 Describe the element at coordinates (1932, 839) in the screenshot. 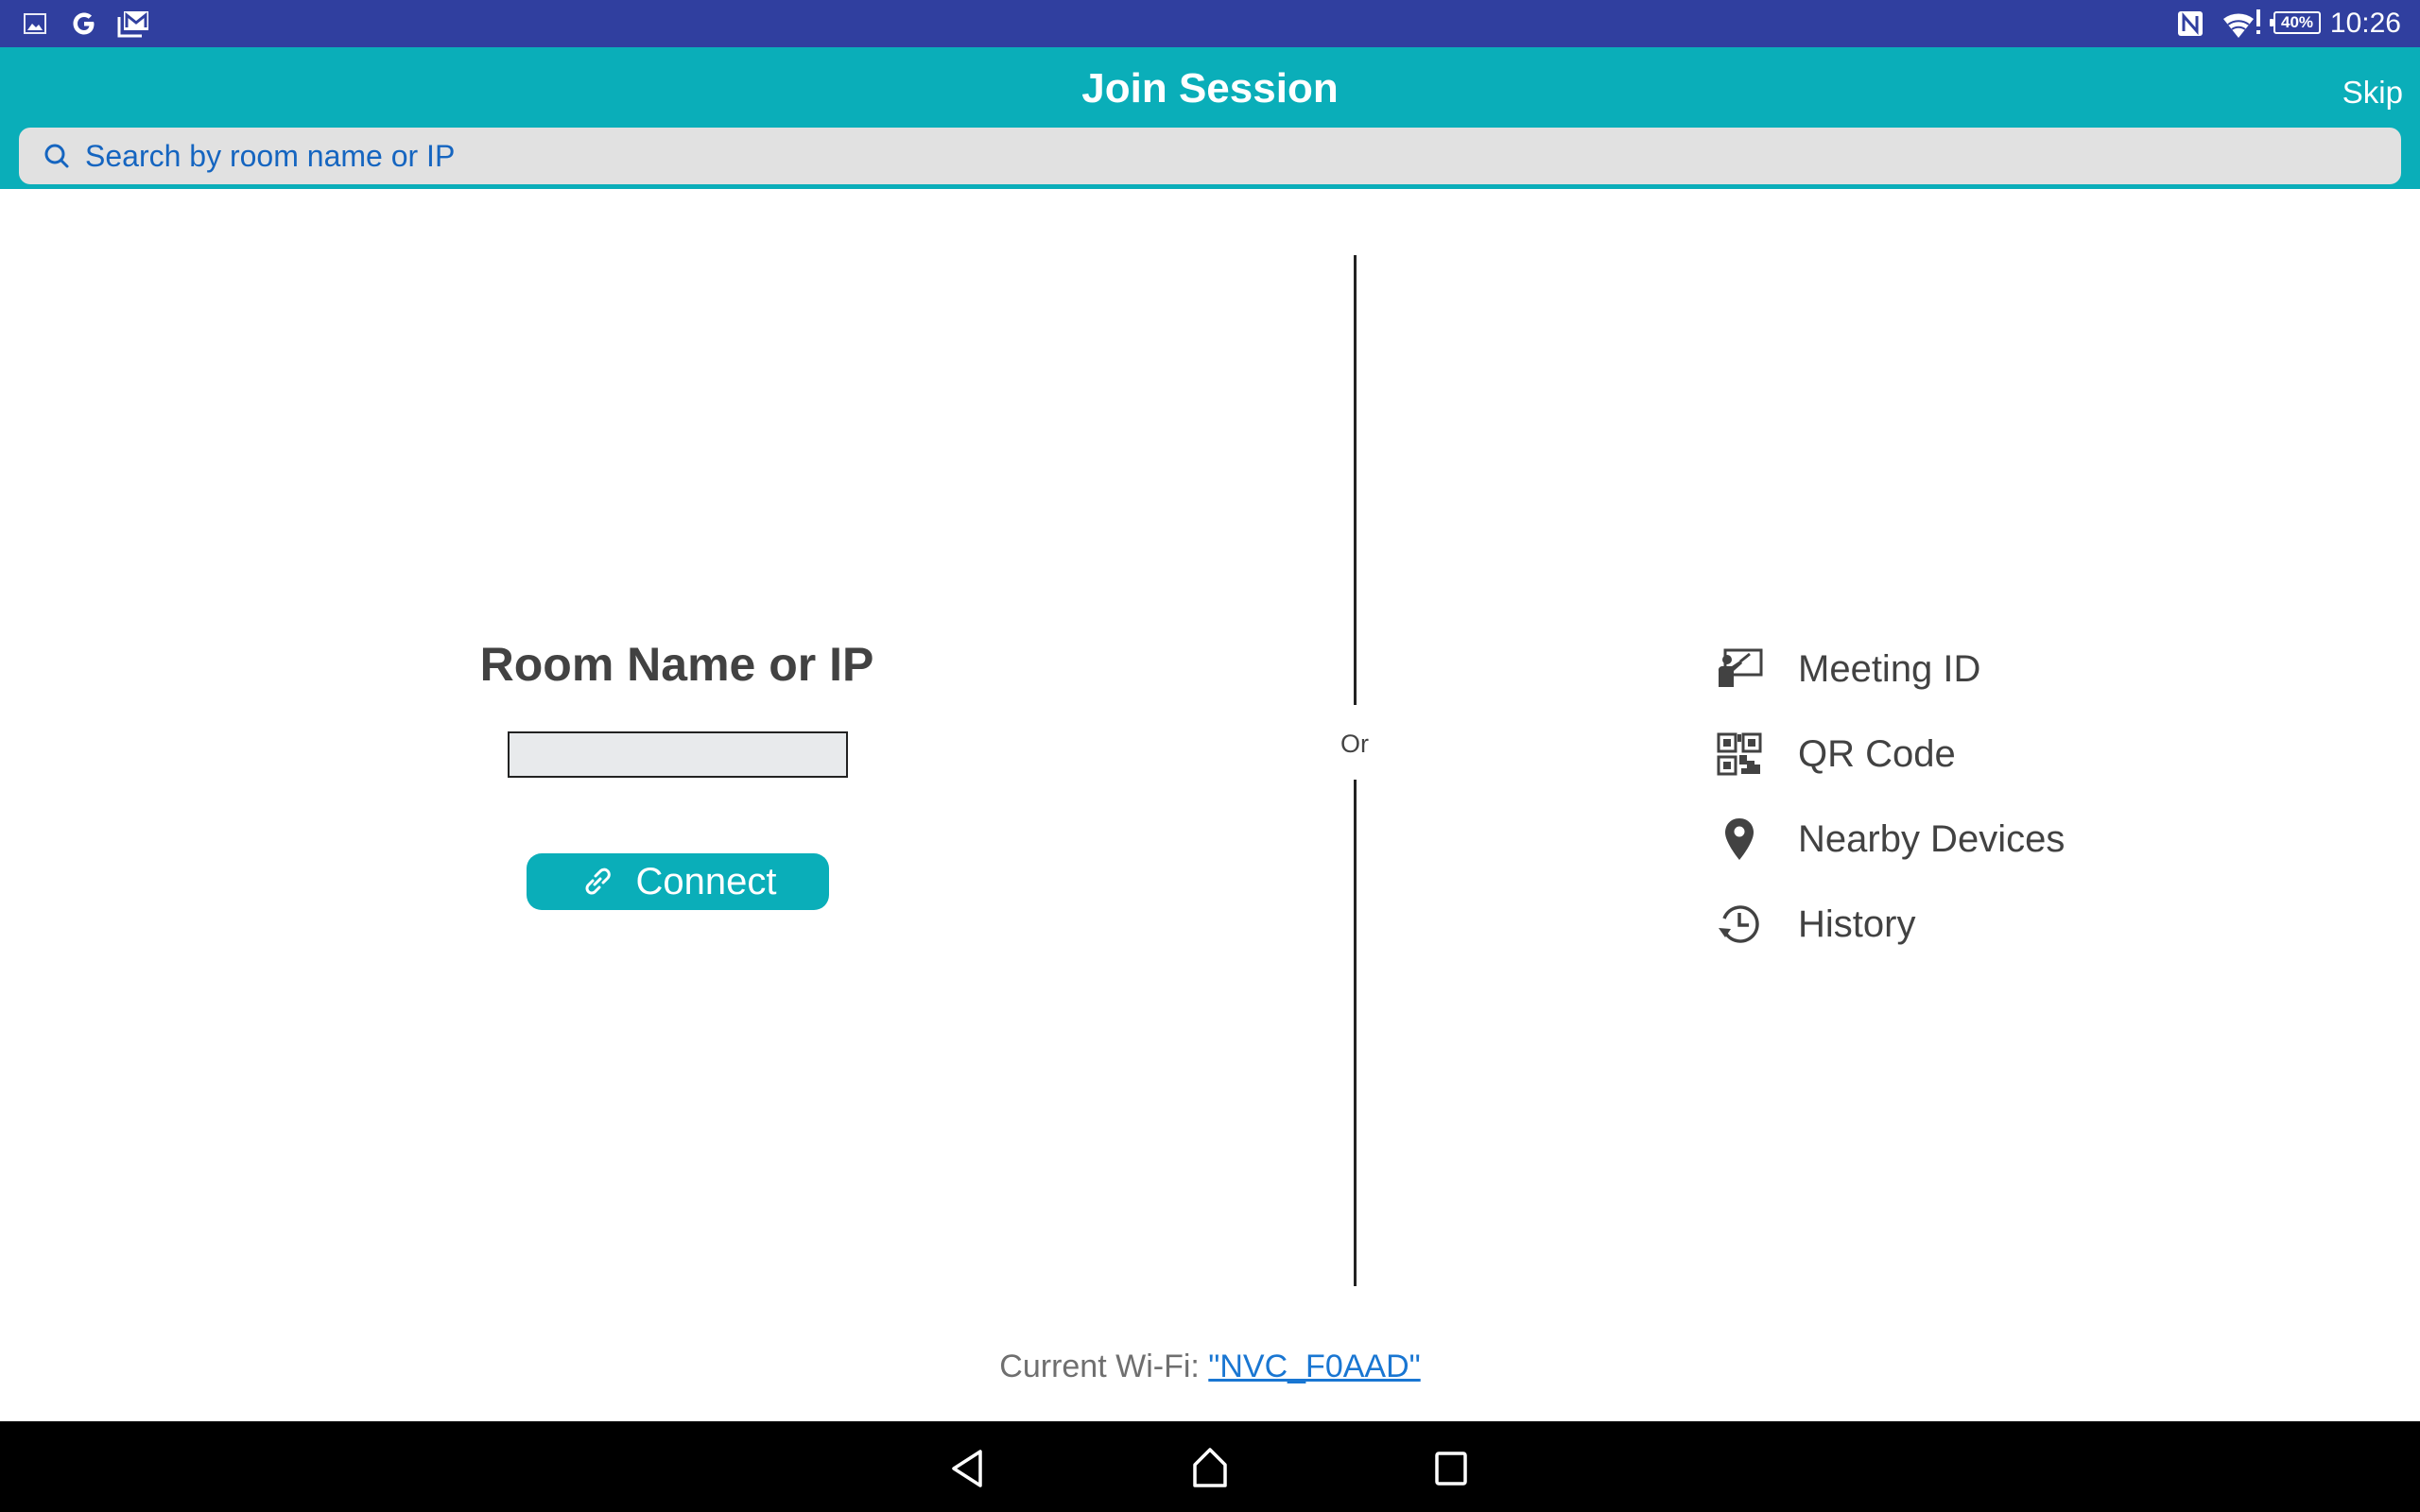

I see `option-label: Nearby Devices` at that location.